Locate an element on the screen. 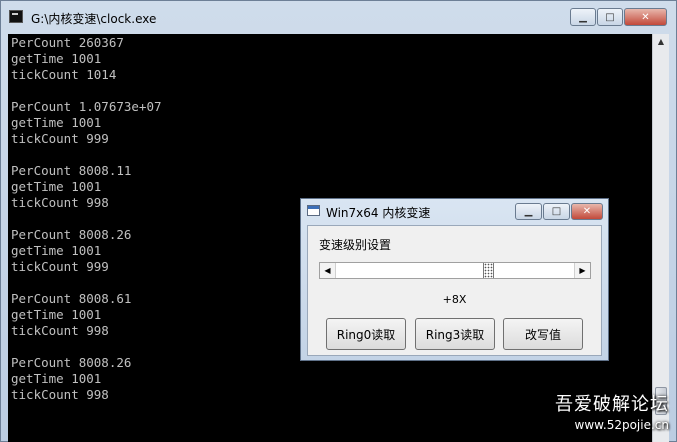 The image size is (677, 442). slider-track is located at coordinates (455, 270).